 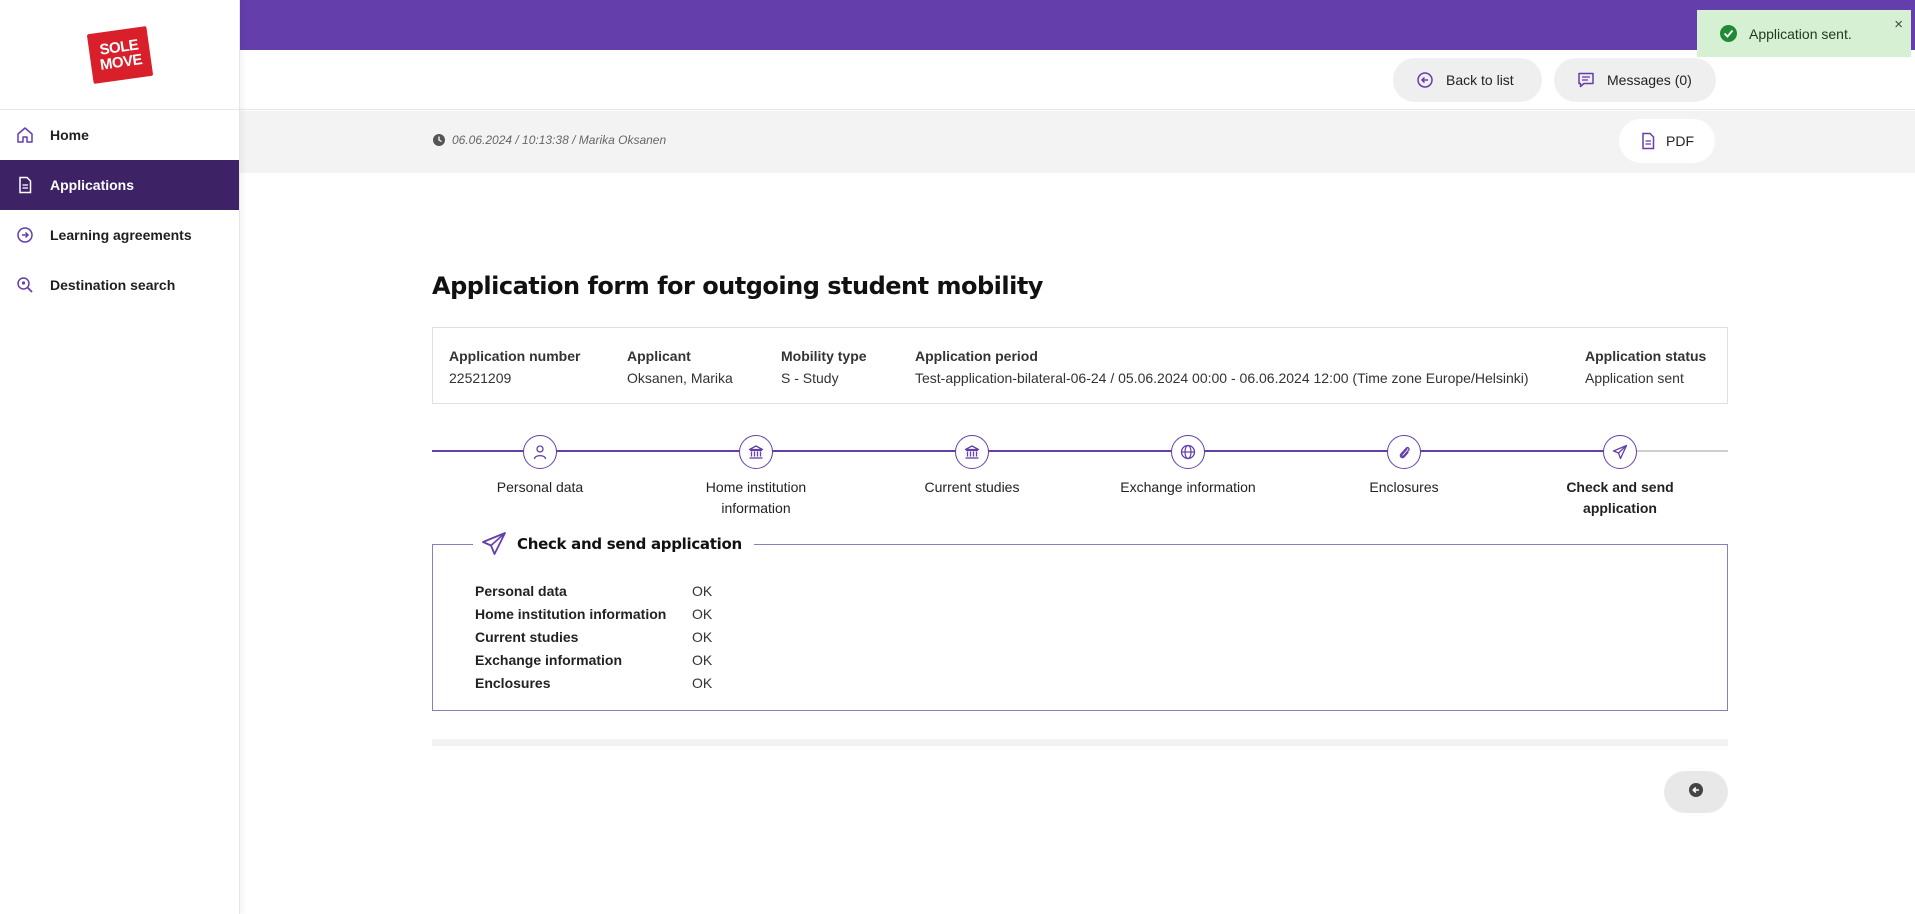 I want to click on check-key: Home institution information, so click(x=571, y=613).